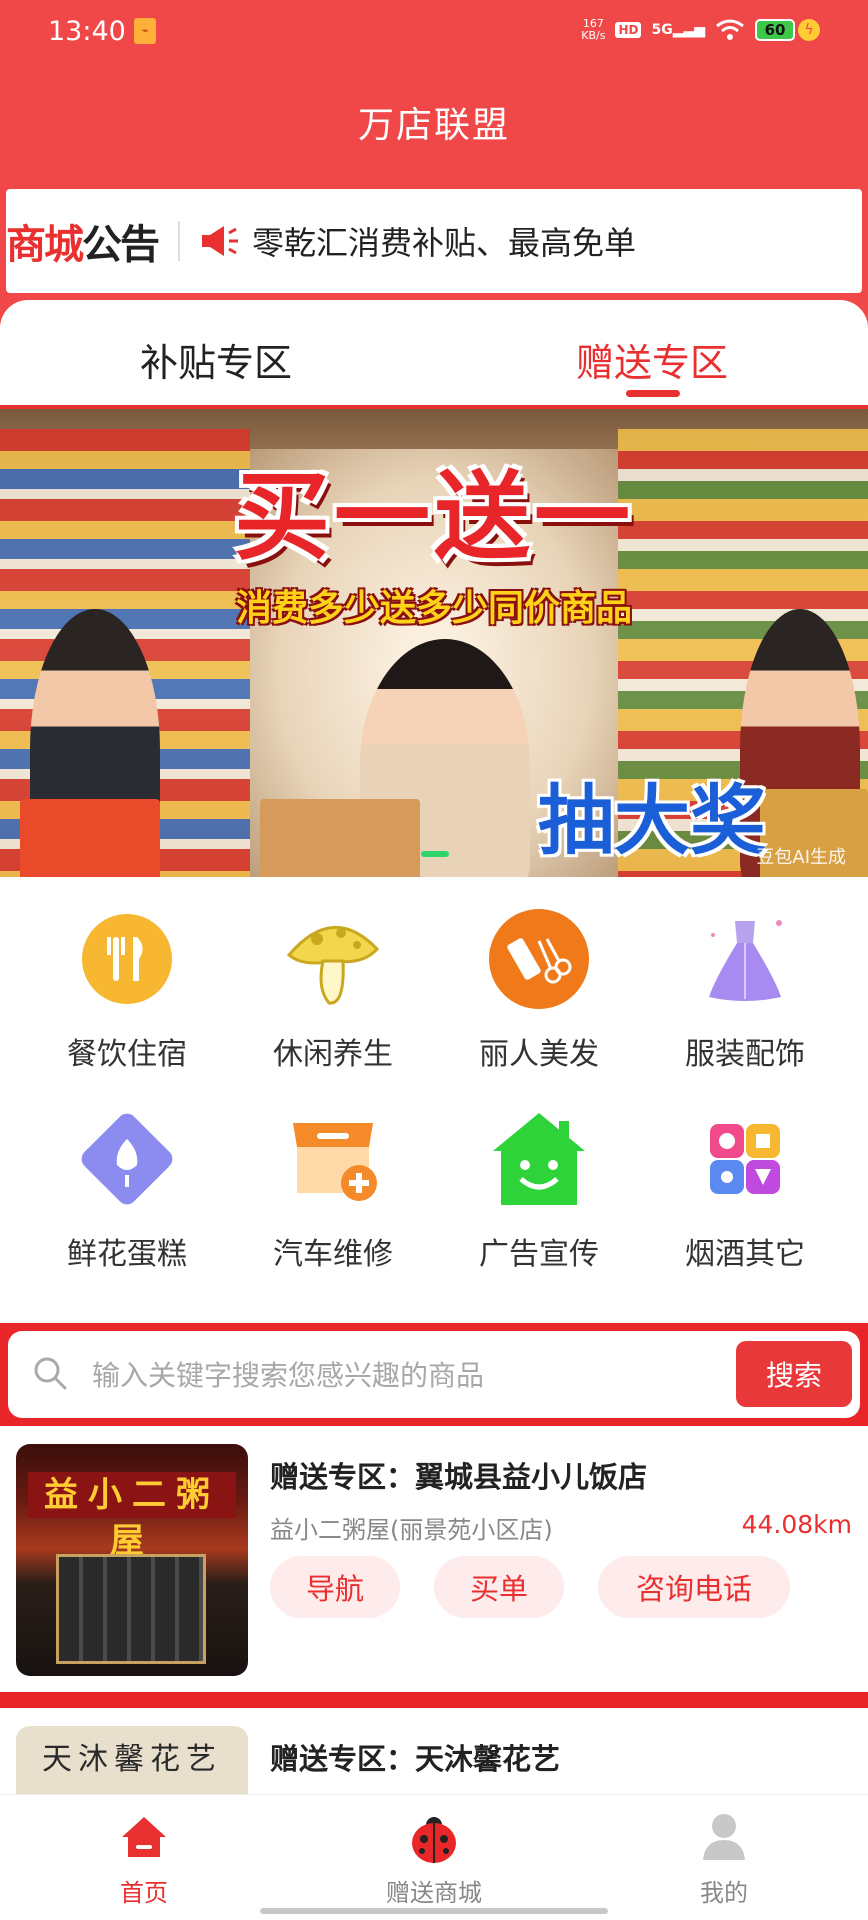 The width and height of the screenshot is (868, 1920). What do you see at coordinates (220, 241) in the screenshot?
I see `megaphone-icon` at bounding box center [220, 241].